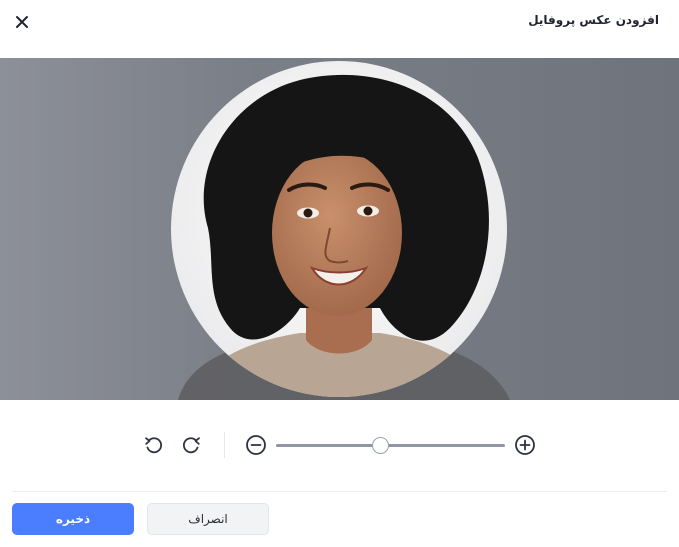  I want to click on rotate-right-icon, so click(191, 445).